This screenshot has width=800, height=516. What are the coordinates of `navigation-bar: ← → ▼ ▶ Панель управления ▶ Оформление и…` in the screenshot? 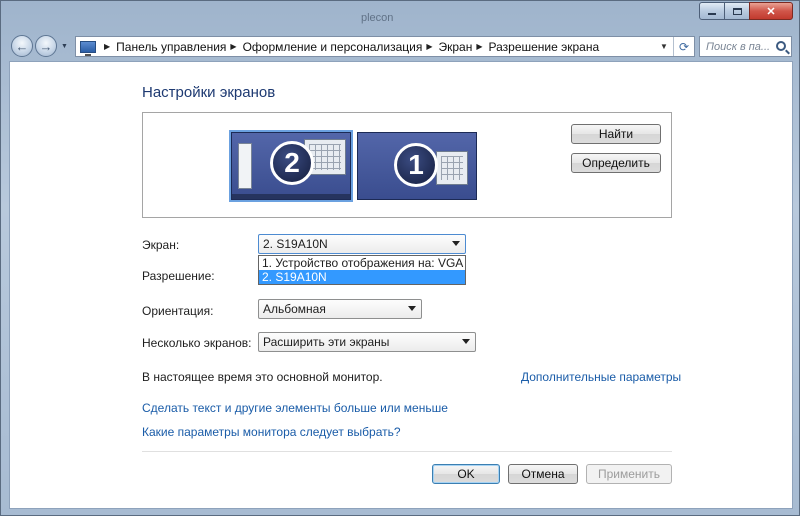 It's located at (401, 46).